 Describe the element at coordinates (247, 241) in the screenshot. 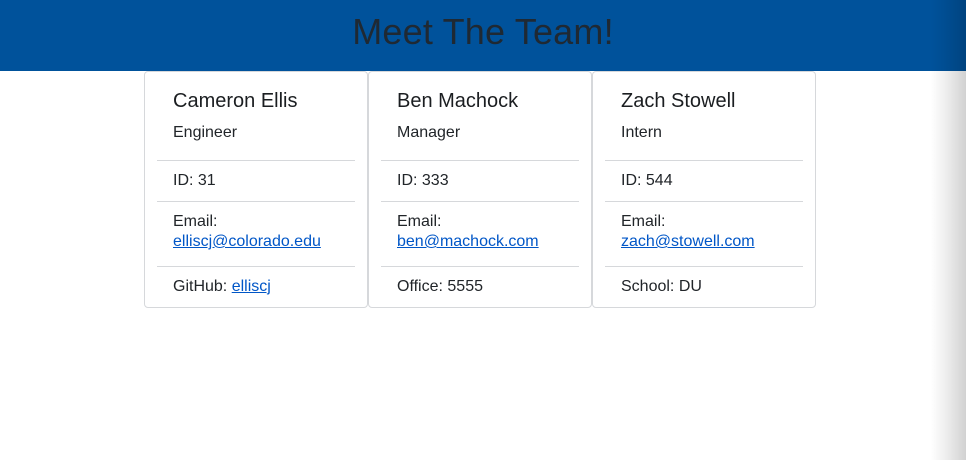

I see `email-link: elliscj@colorado.edu` at that location.